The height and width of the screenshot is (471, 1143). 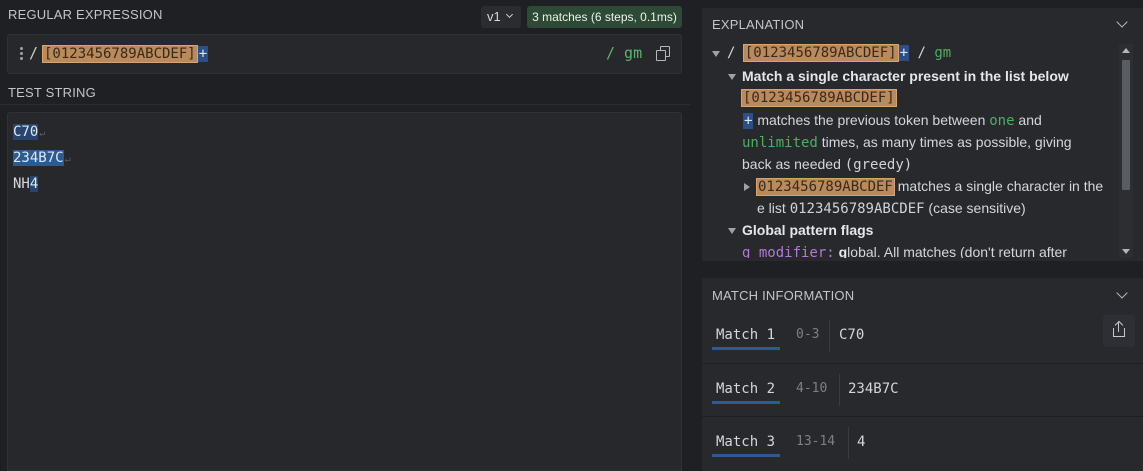 I want to click on match-highlight-1: C70, so click(x=26, y=132).